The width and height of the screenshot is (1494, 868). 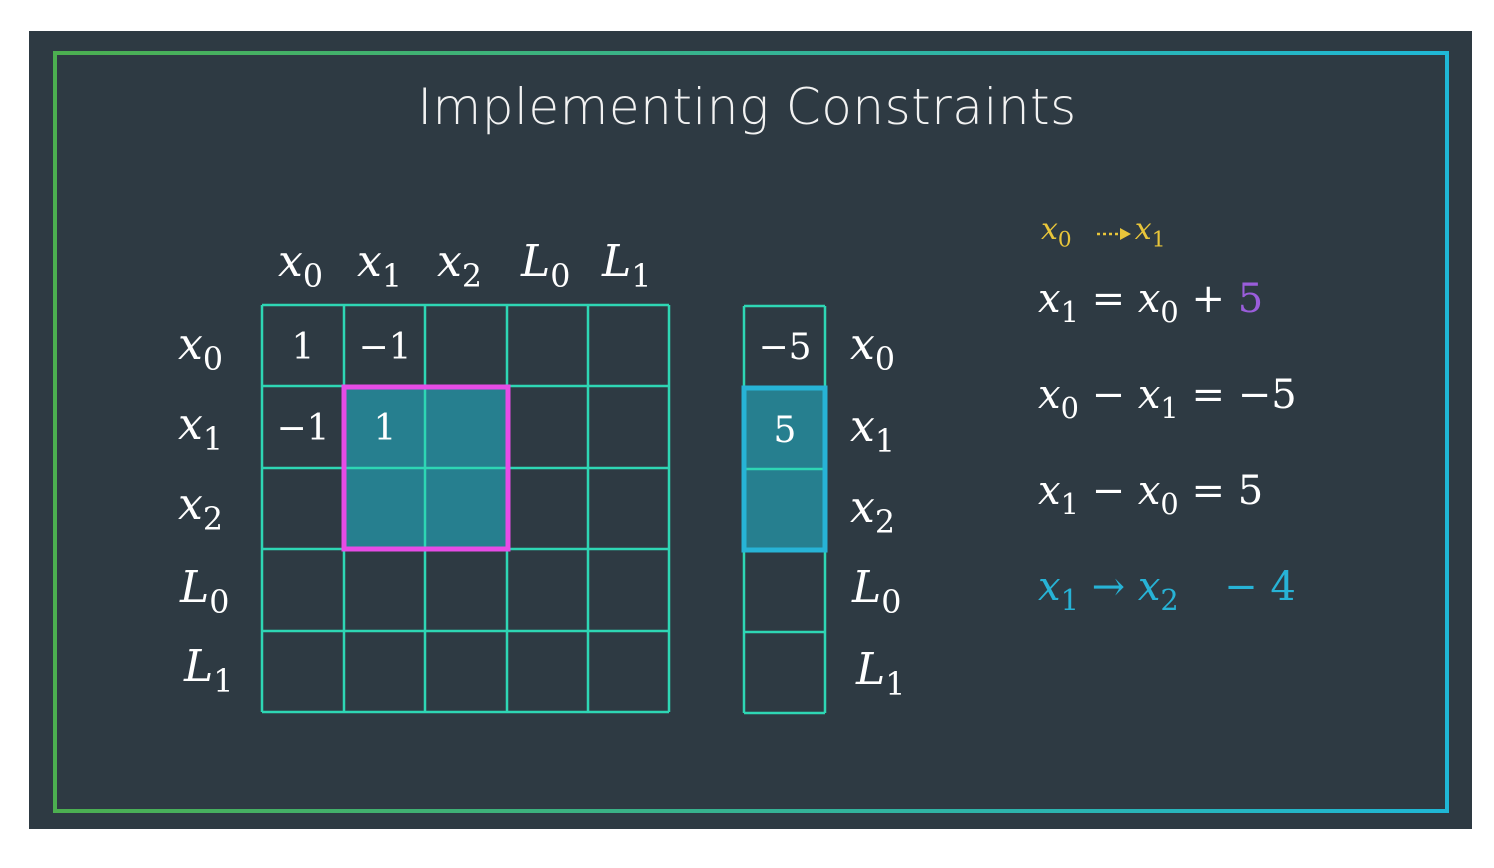 I want to click on row-label-x2: x2, so click(x=200, y=509).